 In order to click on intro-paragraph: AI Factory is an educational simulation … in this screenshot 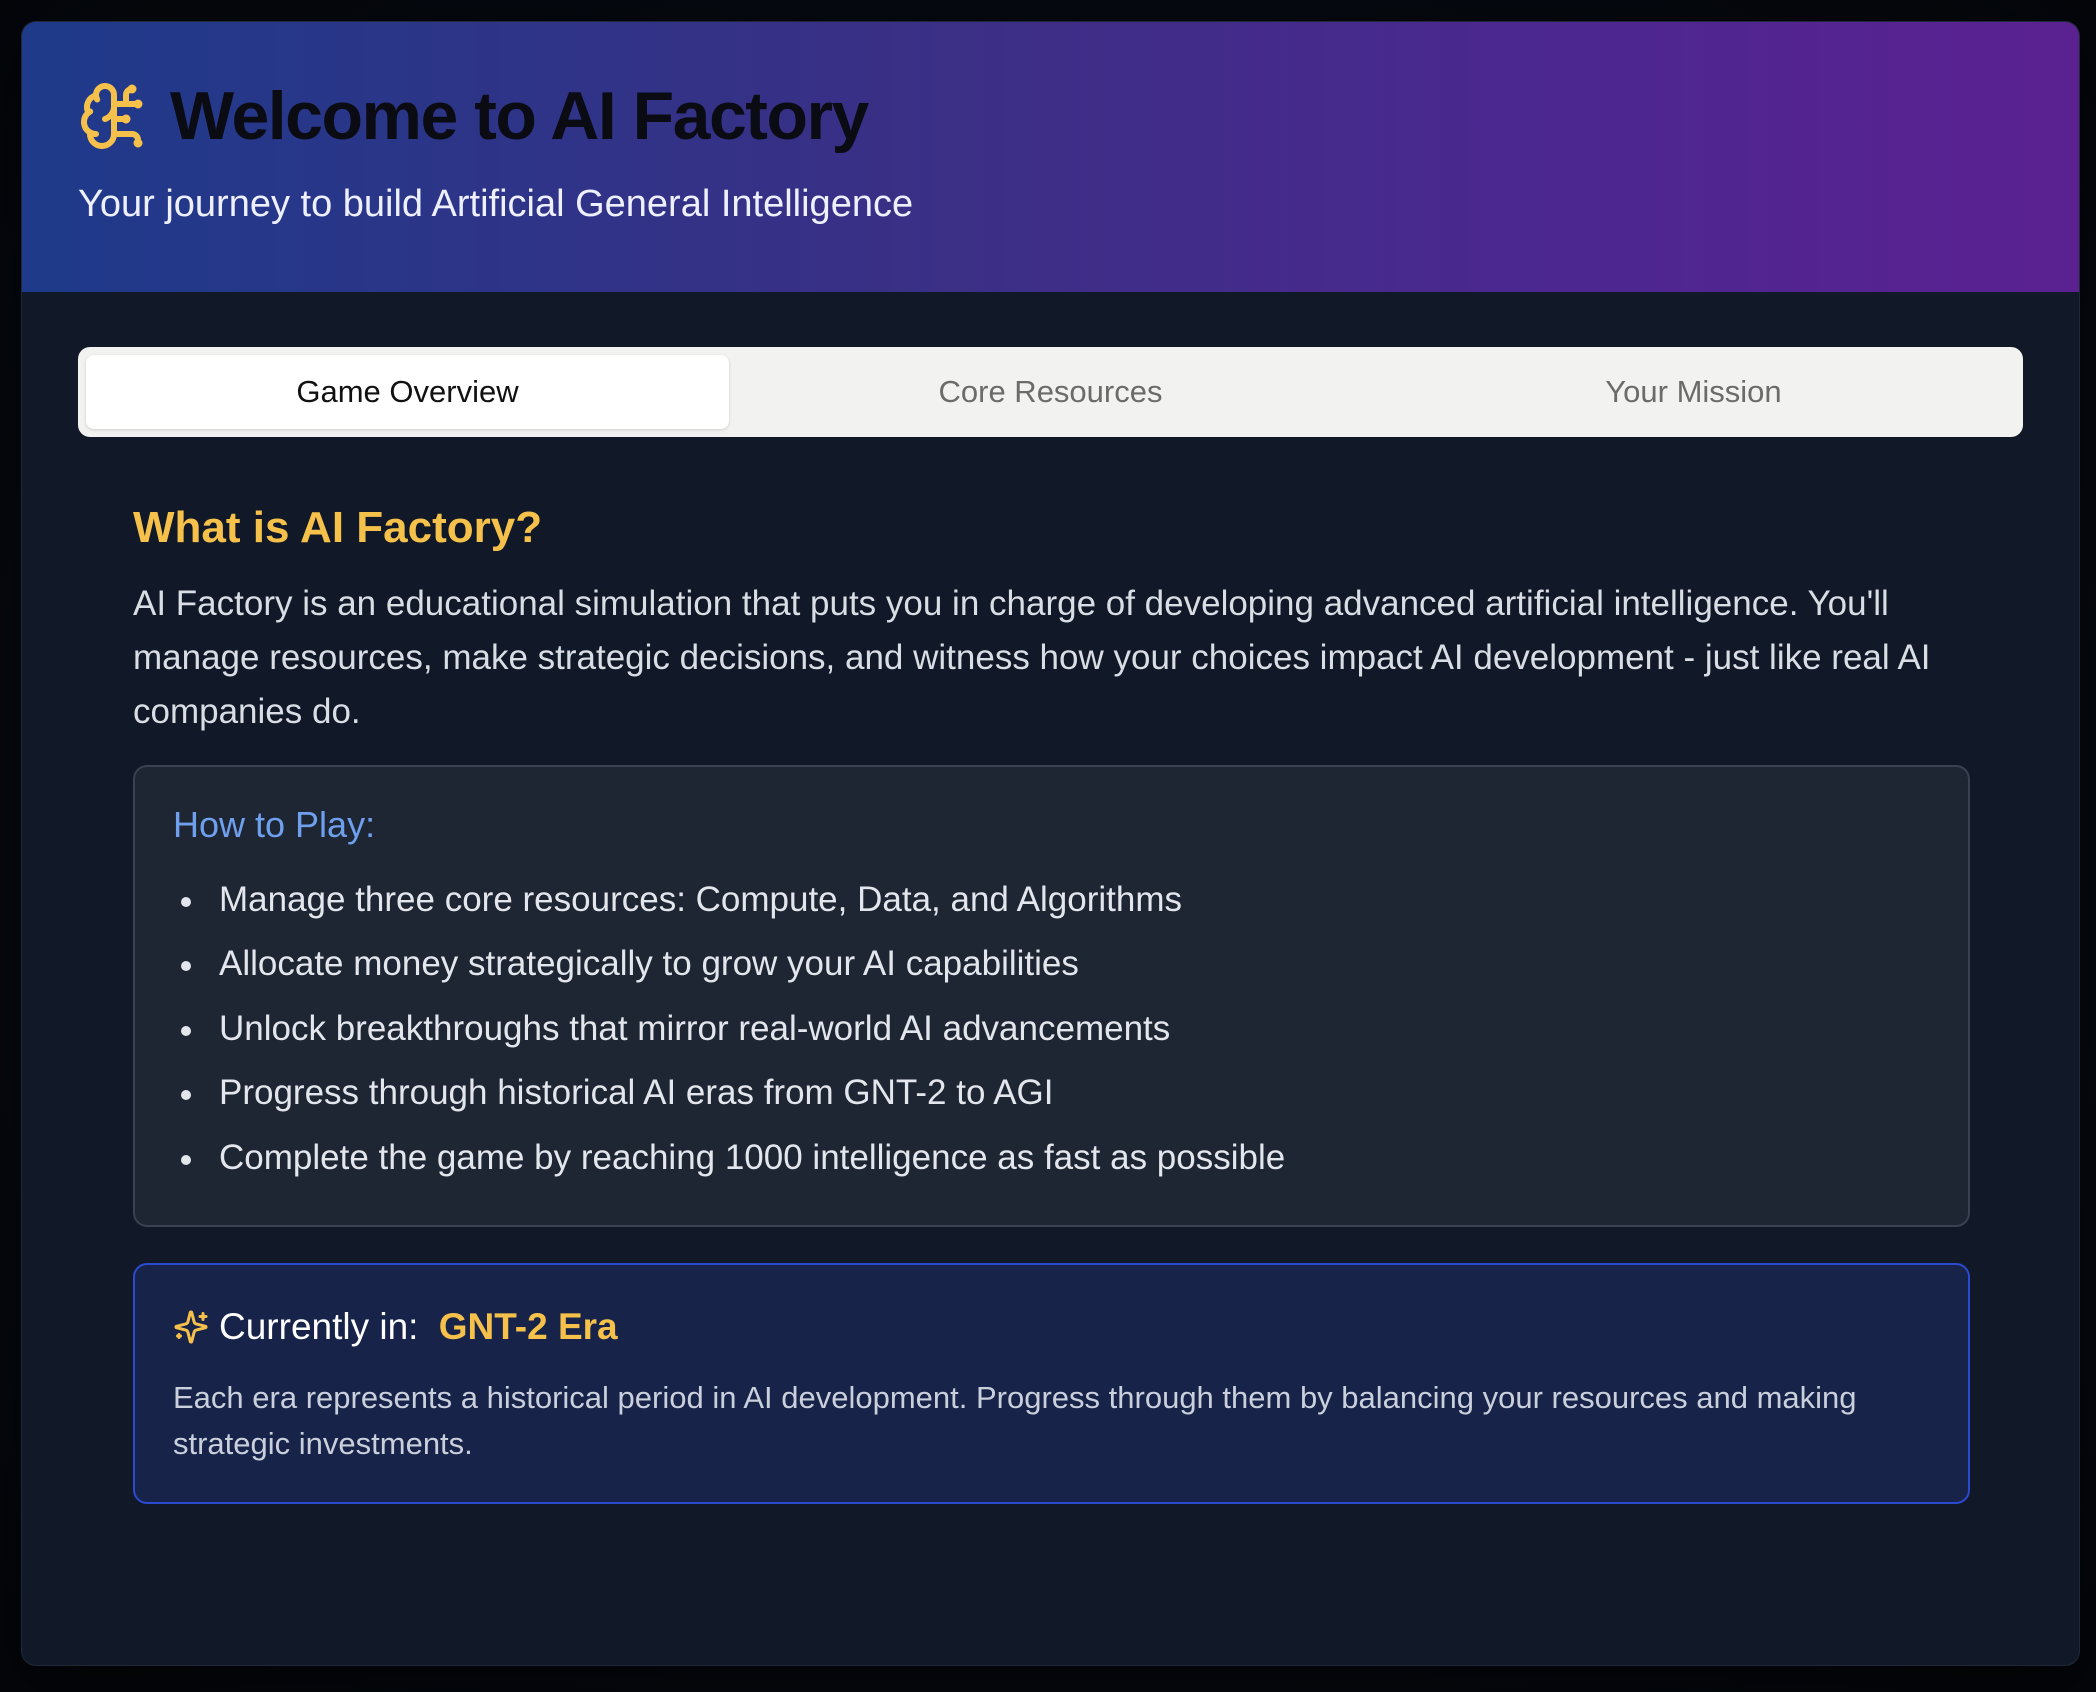, I will do `click(1032, 657)`.